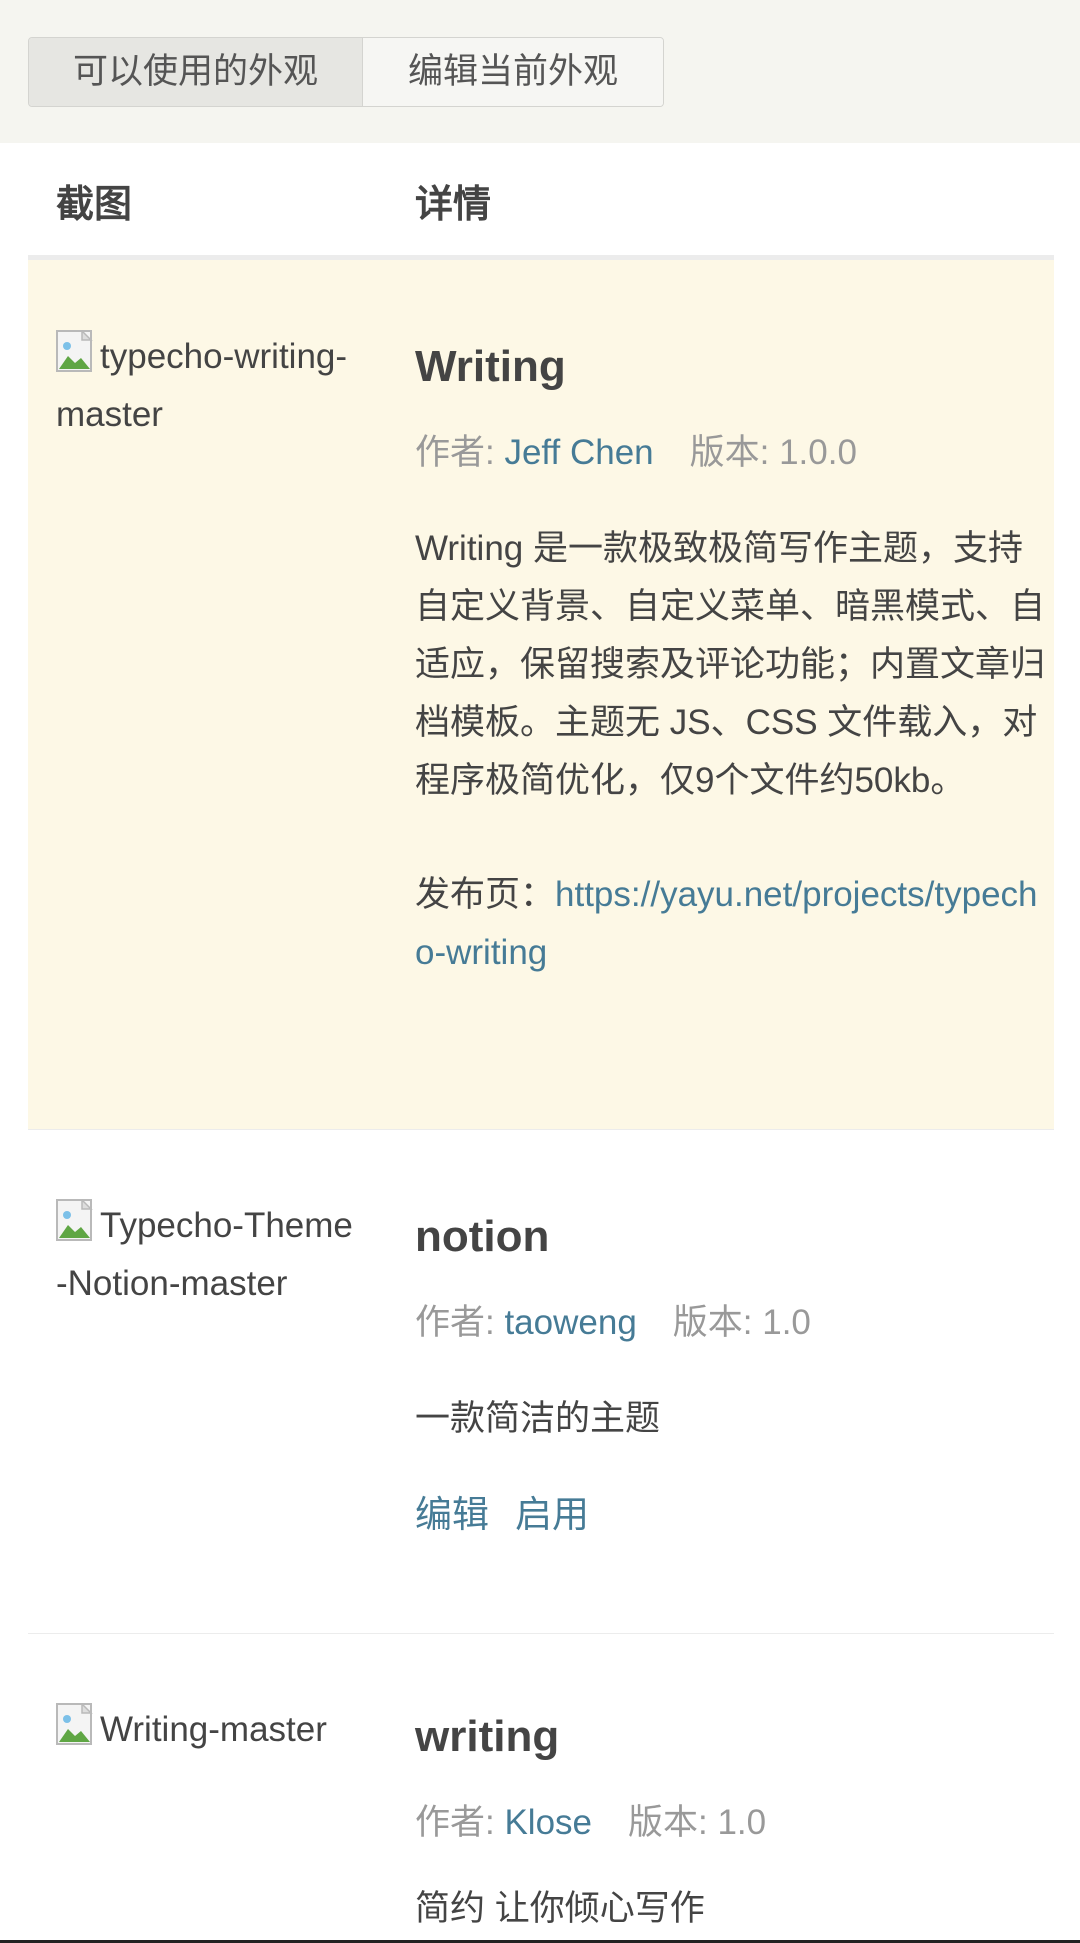 Image resolution: width=1080 pixels, height=1943 pixels. I want to click on release-label: 发布页：, so click(485, 894).